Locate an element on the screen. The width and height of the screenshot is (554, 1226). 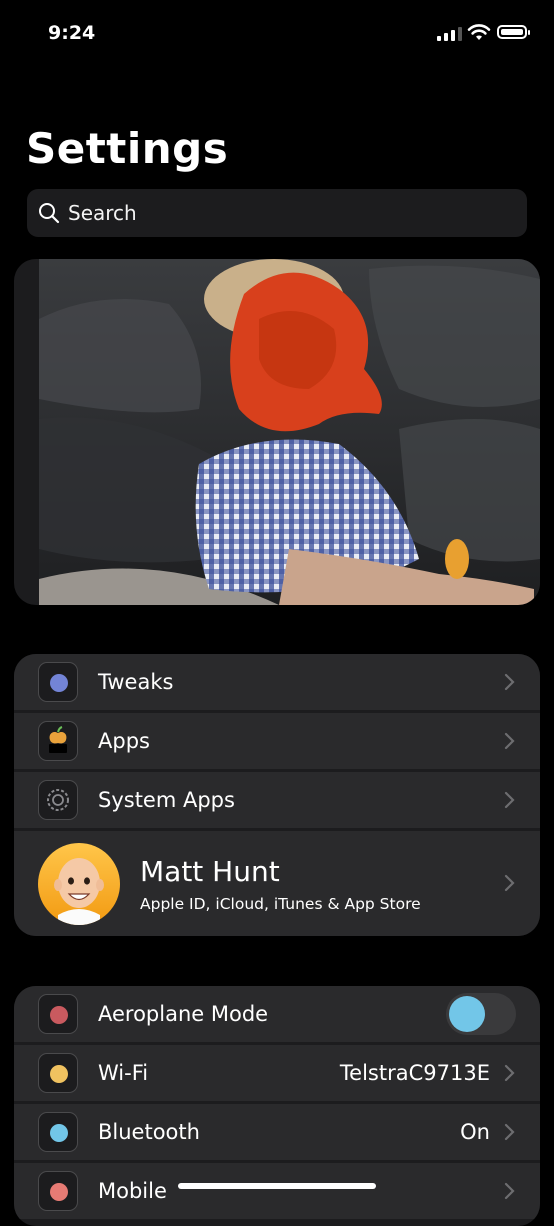
row-label: Tweaks is located at coordinates (136, 682).